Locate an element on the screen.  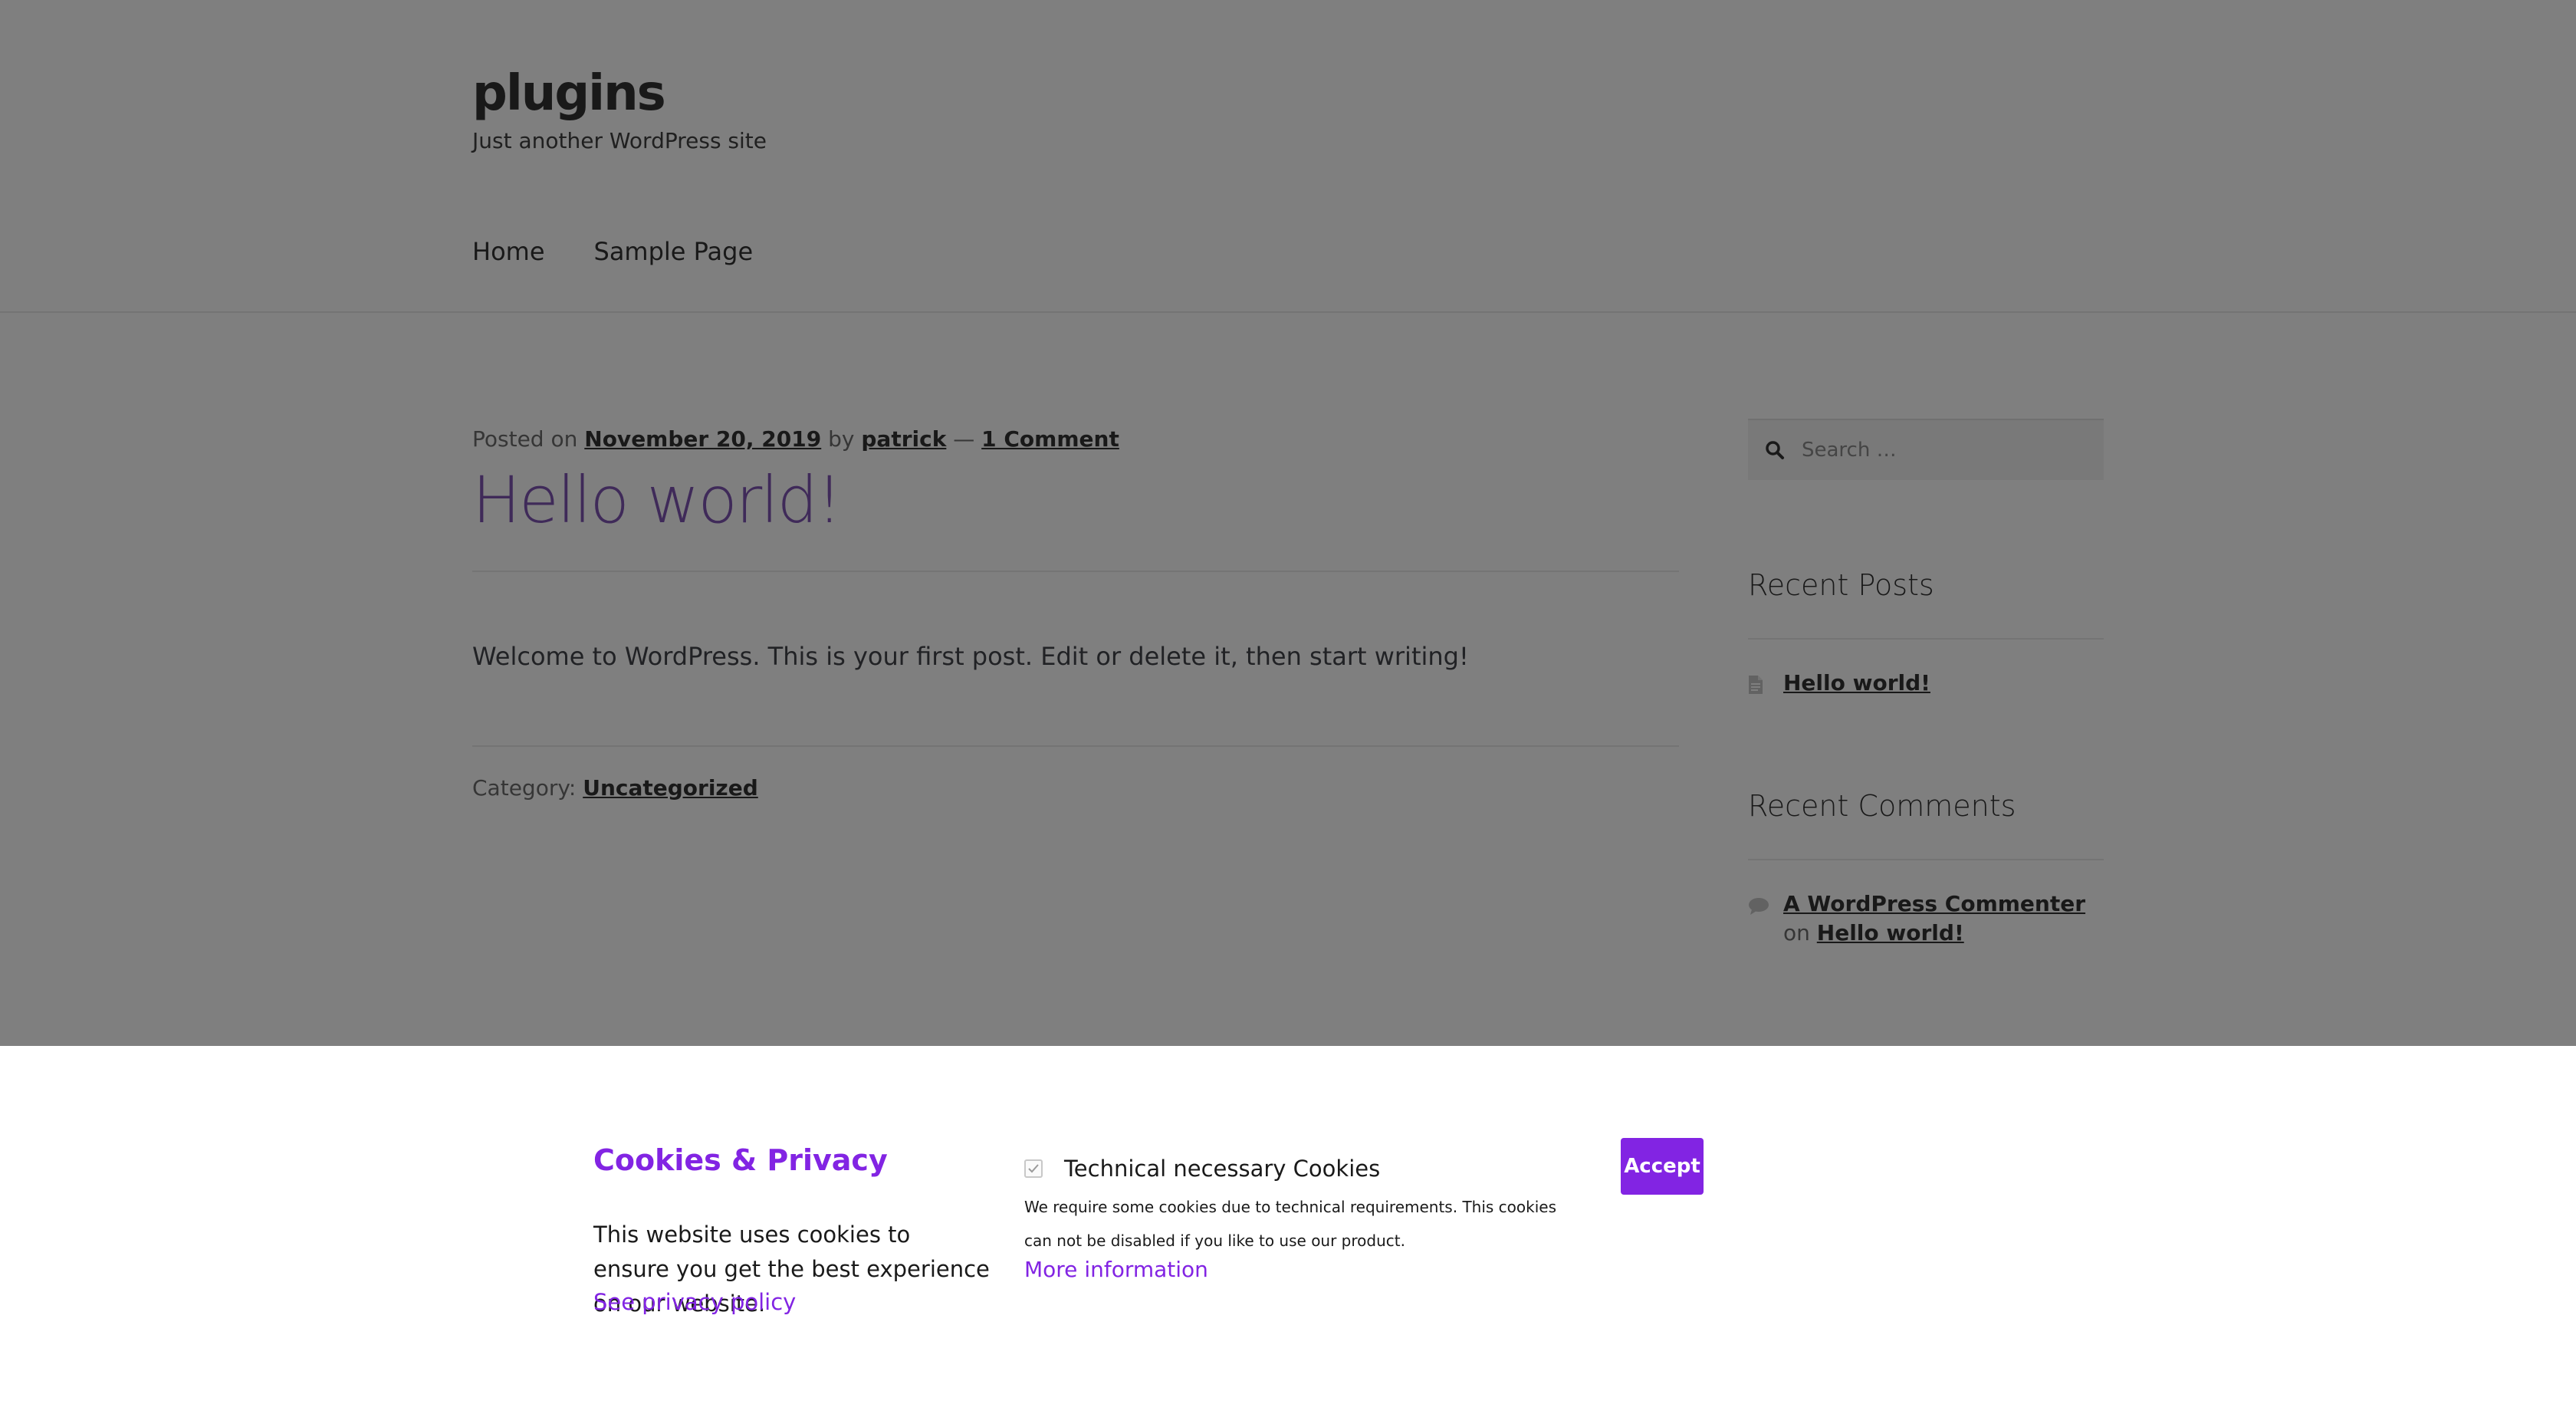
privacy-policy-link: See privacy policy is located at coordinates (695, 1302).